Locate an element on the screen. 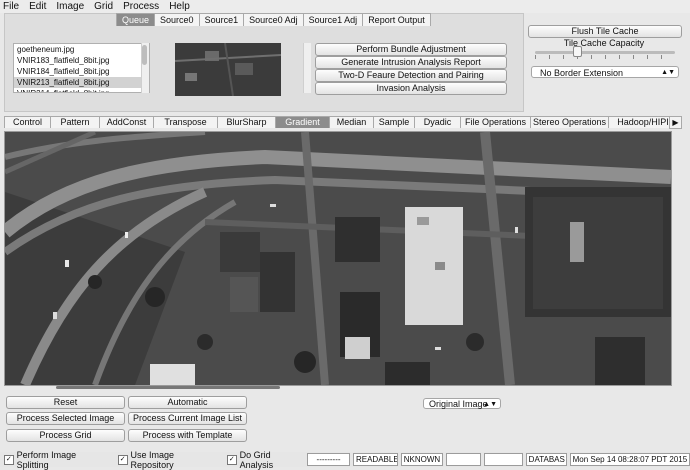 This screenshot has width=690, height=470. op-tab-addconst: AddConst is located at coordinates (126, 122).